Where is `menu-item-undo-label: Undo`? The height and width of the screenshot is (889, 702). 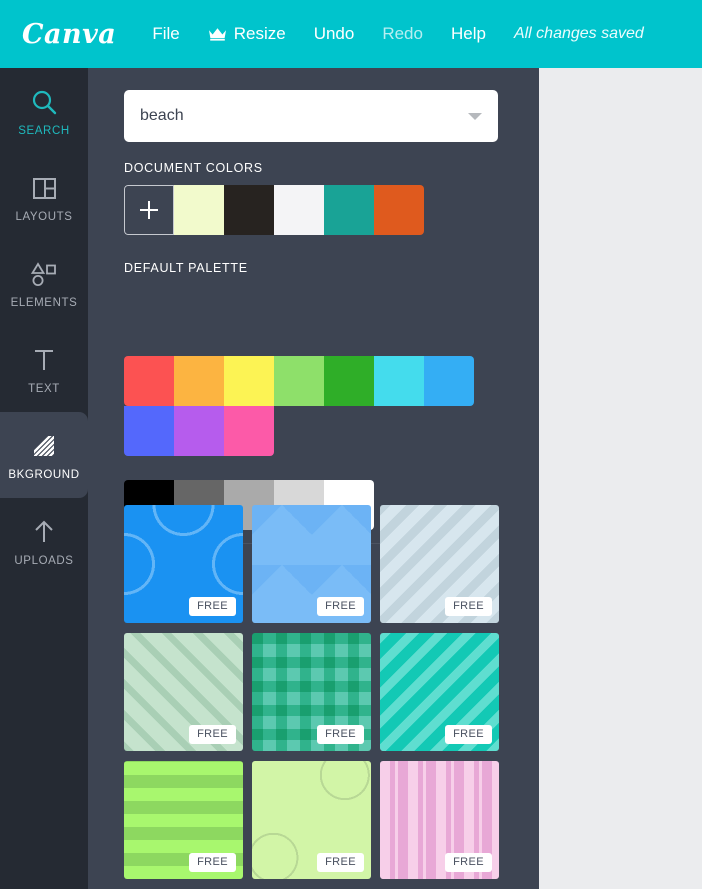 menu-item-undo-label: Undo is located at coordinates (334, 33).